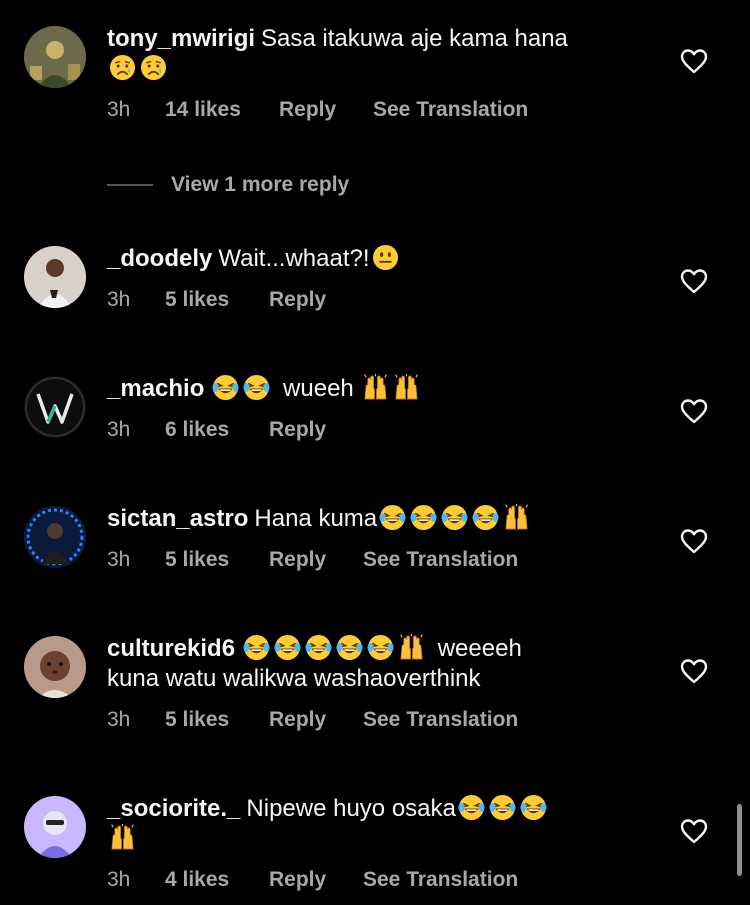  Describe the element at coordinates (217, 880) in the screenshot. I see `likes-count: 4 likes` at that location.